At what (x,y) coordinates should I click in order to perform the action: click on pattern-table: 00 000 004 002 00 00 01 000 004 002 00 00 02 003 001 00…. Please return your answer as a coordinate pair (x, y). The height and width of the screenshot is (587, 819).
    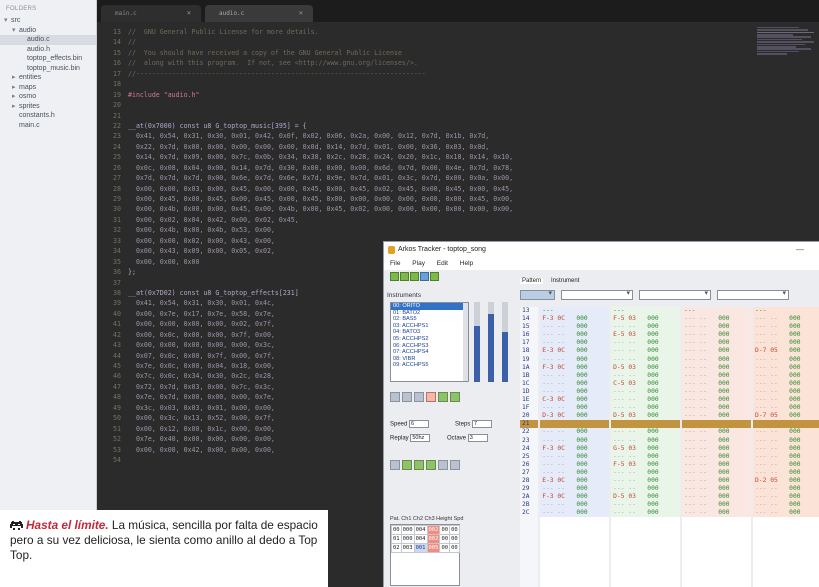
    Looking at the image, I should click on (425, 555).